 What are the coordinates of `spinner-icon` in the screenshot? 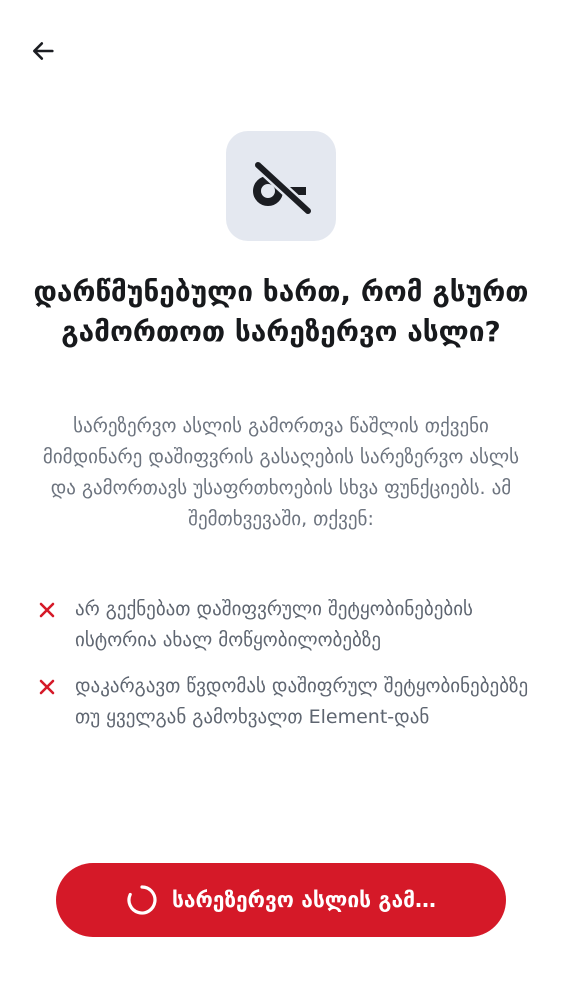 It's located at (142, 900).